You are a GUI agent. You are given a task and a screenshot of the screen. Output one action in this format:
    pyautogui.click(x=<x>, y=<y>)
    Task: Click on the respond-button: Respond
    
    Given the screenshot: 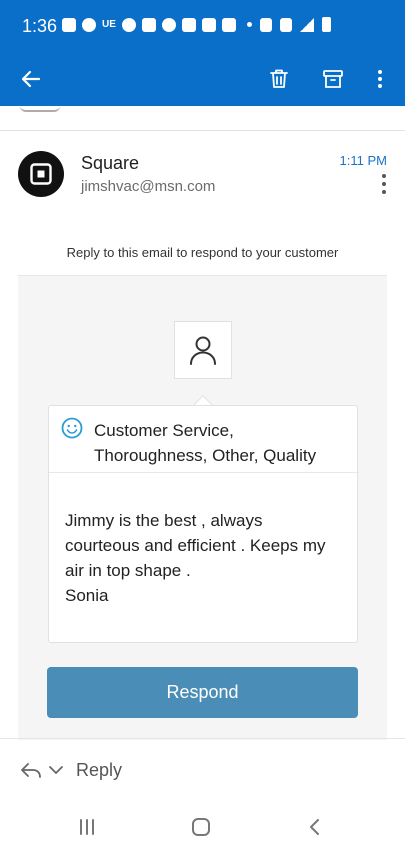 What is the action you would take?
    pyautogui.click(x=202, y=692)
    